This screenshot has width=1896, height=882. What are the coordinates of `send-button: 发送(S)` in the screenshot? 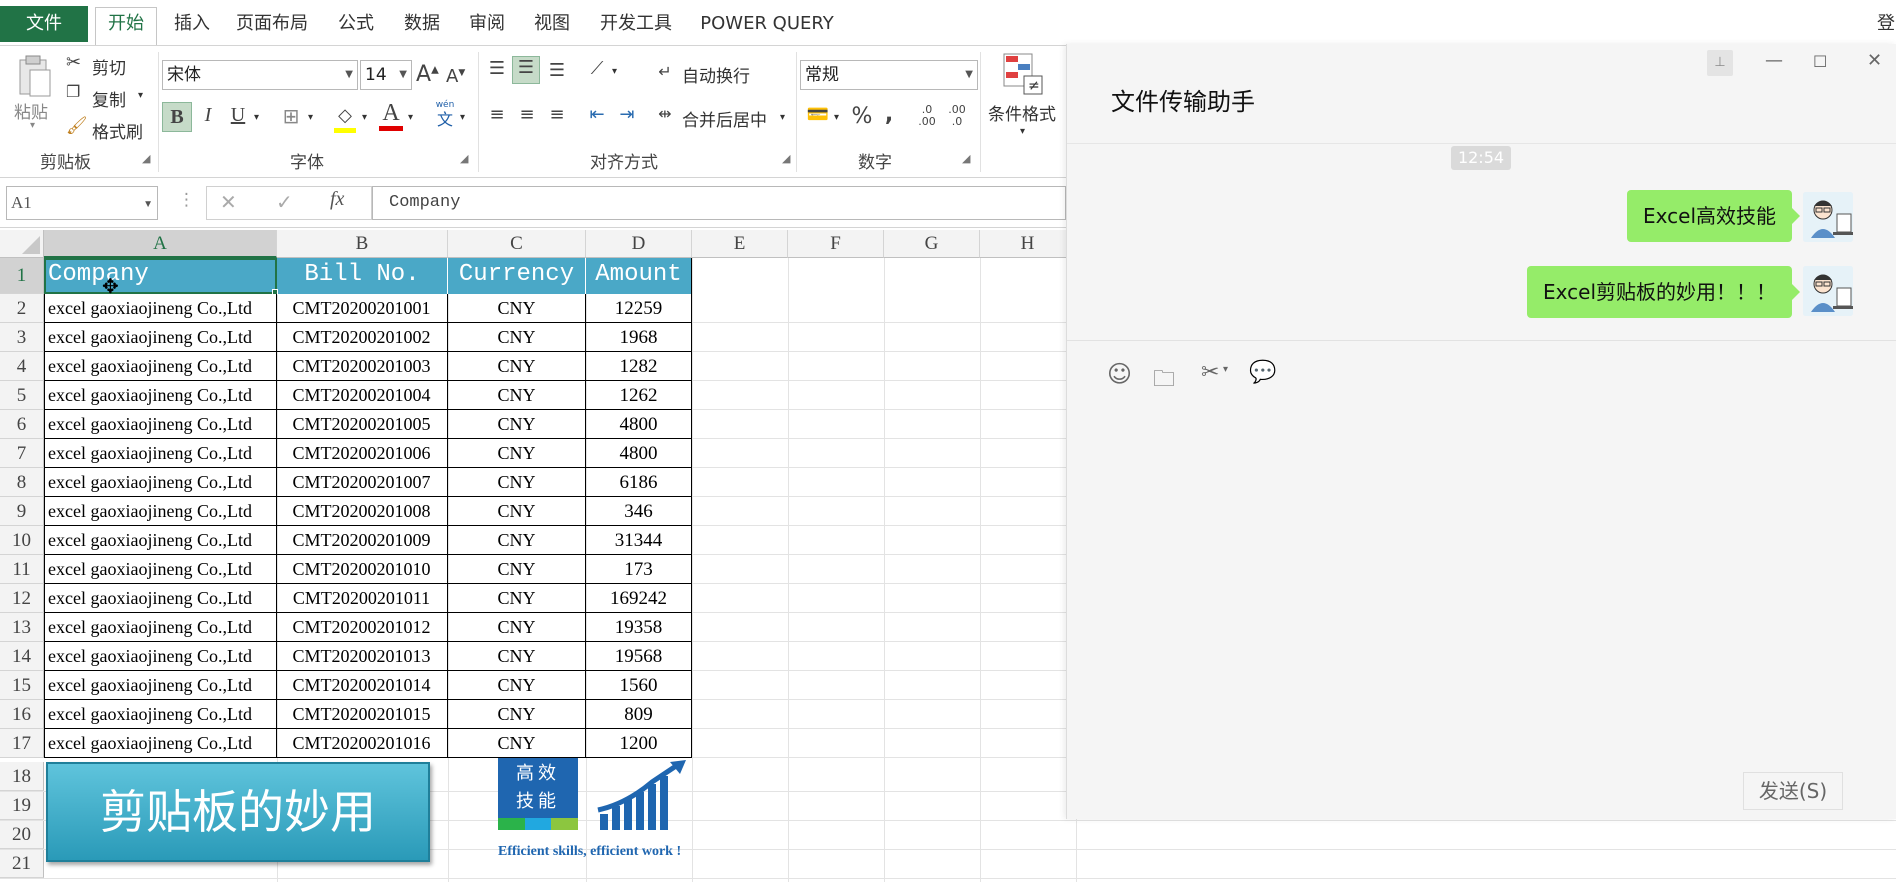 It's located at (1793, 791).